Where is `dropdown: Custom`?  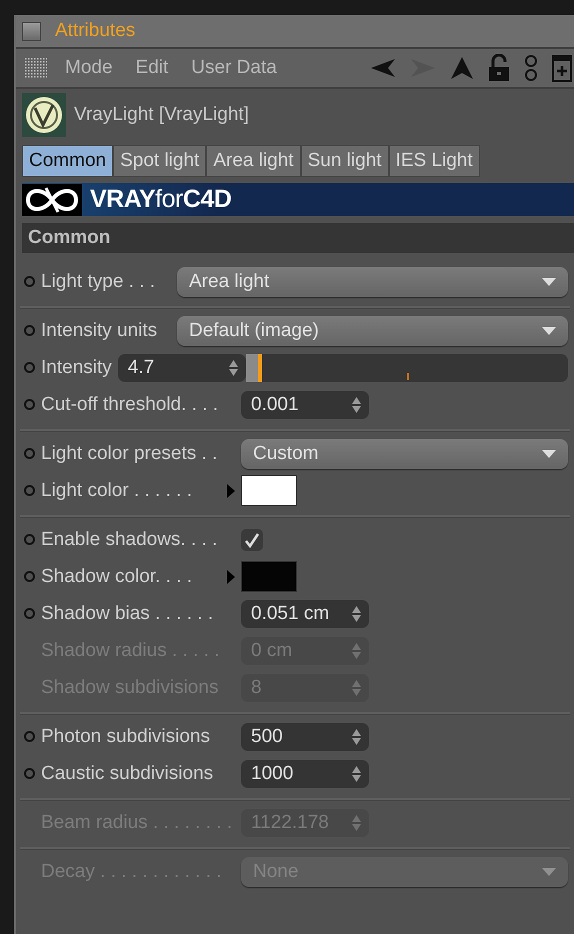 dropdown: Custom is located at coordinates (404, 453).